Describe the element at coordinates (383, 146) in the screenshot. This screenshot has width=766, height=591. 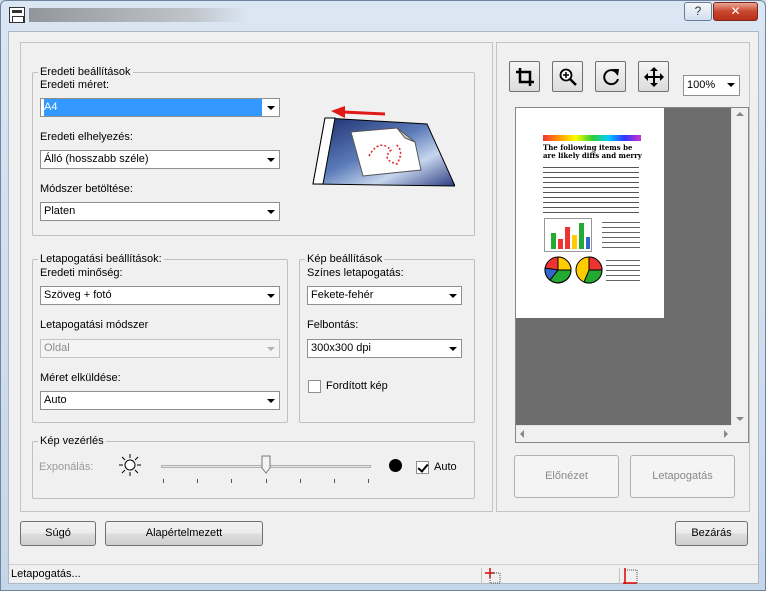
I see `scanner-illustration-icon` at that location.